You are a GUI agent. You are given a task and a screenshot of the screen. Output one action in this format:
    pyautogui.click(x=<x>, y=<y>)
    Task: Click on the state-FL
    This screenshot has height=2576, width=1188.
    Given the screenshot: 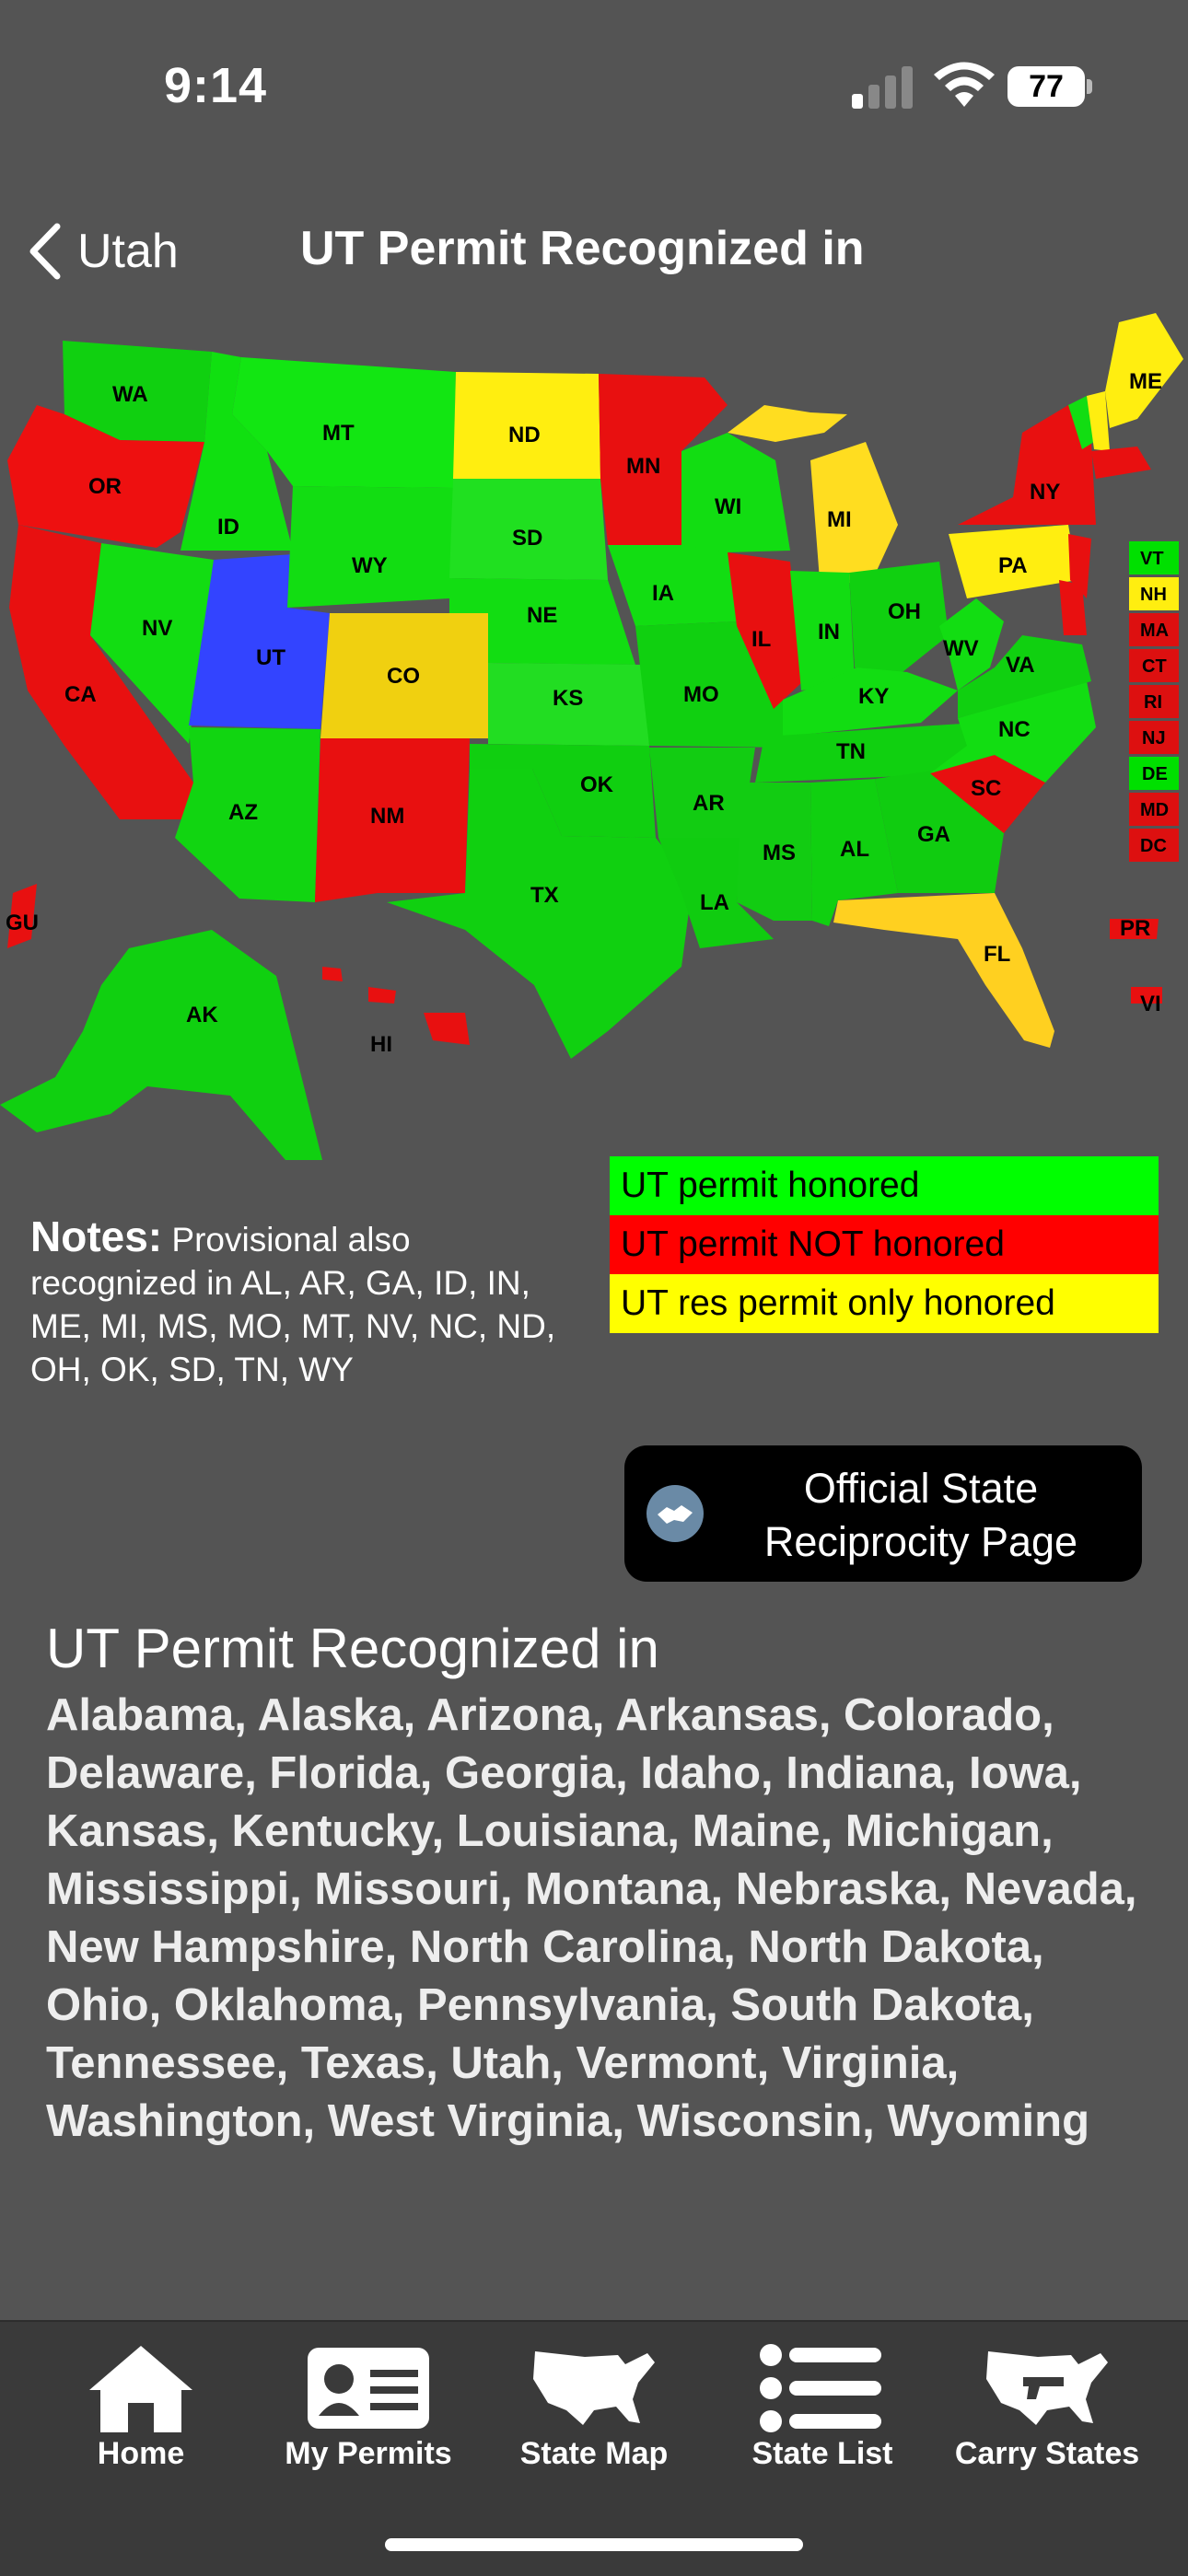 What is the action you would take?
    pyautogui.click(x=943, y=970)
    